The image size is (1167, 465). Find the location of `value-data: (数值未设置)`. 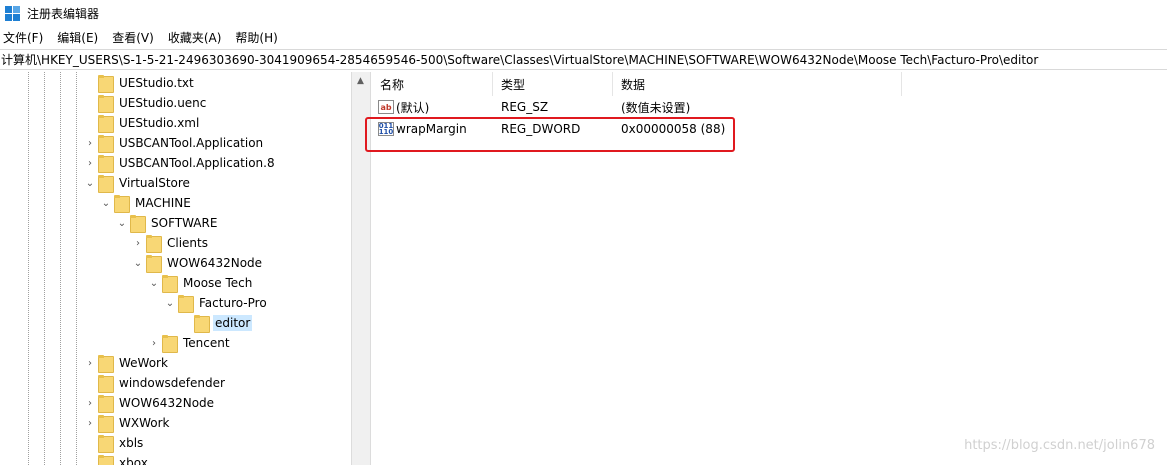

value-data: (数值未设置) is located at coordinates (656, 107).